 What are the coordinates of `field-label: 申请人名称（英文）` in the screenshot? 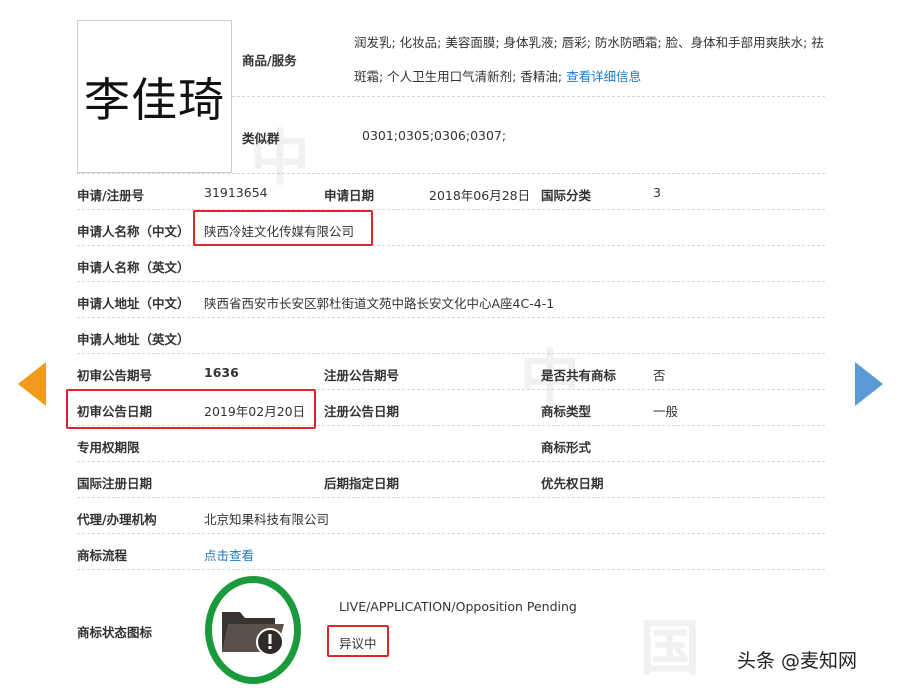 It's located at (133, 267).